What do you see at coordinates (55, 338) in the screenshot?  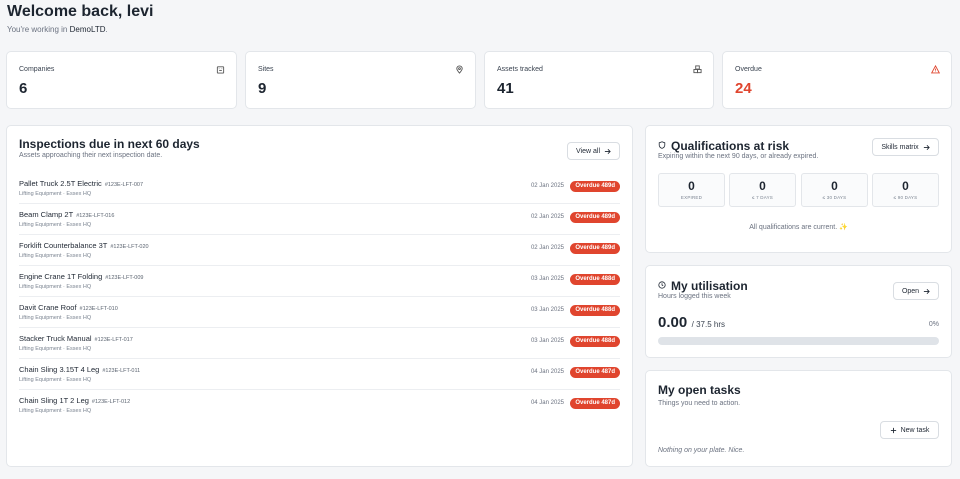 I see `asset-name: Stacker Truck Manual` at bounding box center [55, 338].